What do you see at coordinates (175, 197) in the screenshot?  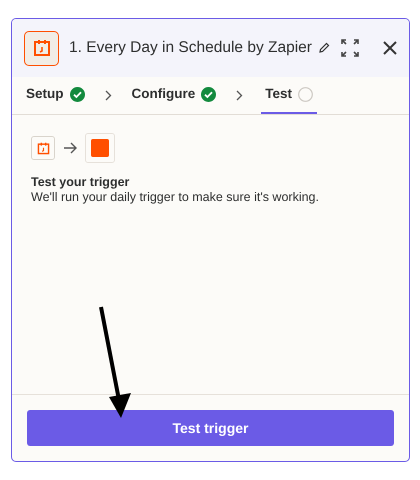 I see `test-description: We'll run your daily trigger to make sure it's working.` at bounding box center [175, 197].